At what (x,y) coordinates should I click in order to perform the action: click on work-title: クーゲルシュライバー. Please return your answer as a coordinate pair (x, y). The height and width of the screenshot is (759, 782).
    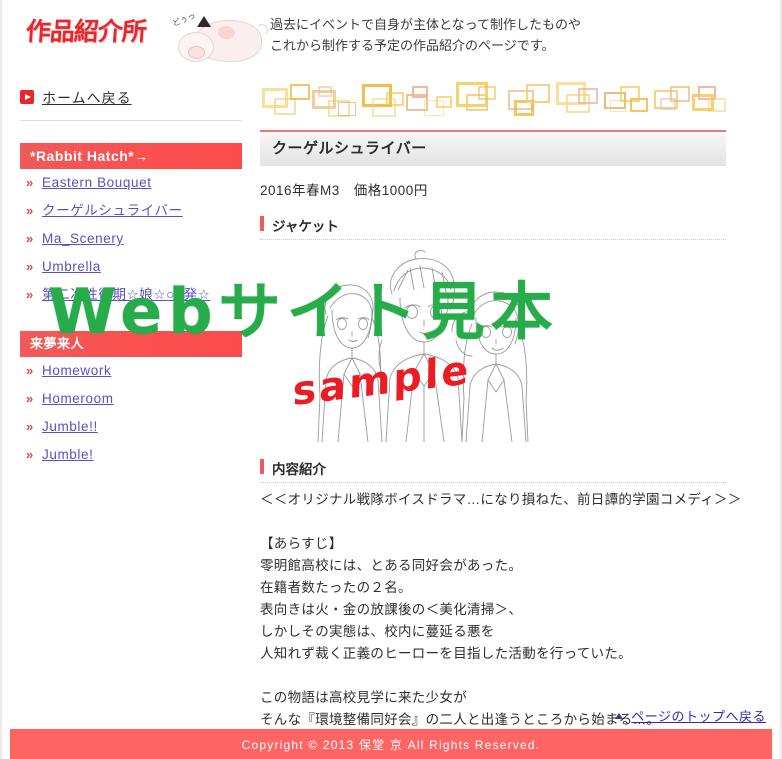
    Looking at the image, I should click on (493, 148).